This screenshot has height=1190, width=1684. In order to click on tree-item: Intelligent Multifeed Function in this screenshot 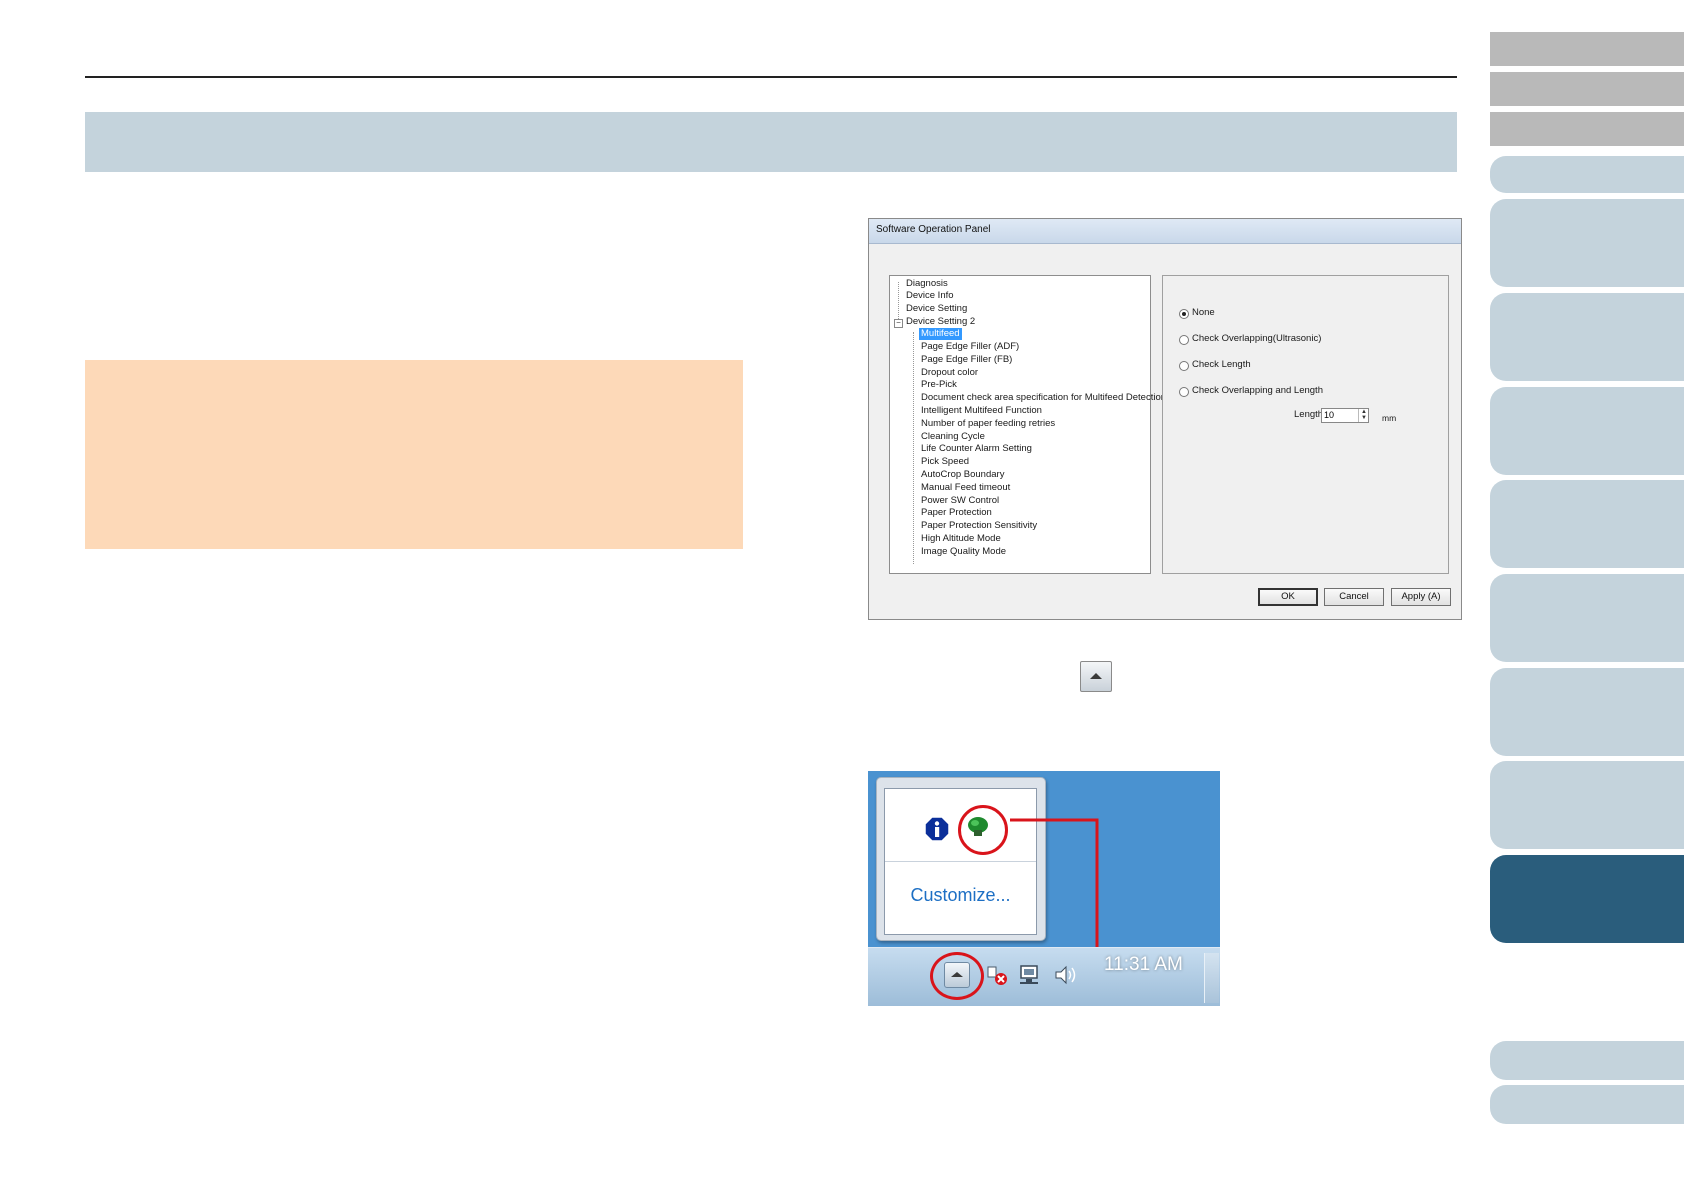, I will do `click(981, 411)`.